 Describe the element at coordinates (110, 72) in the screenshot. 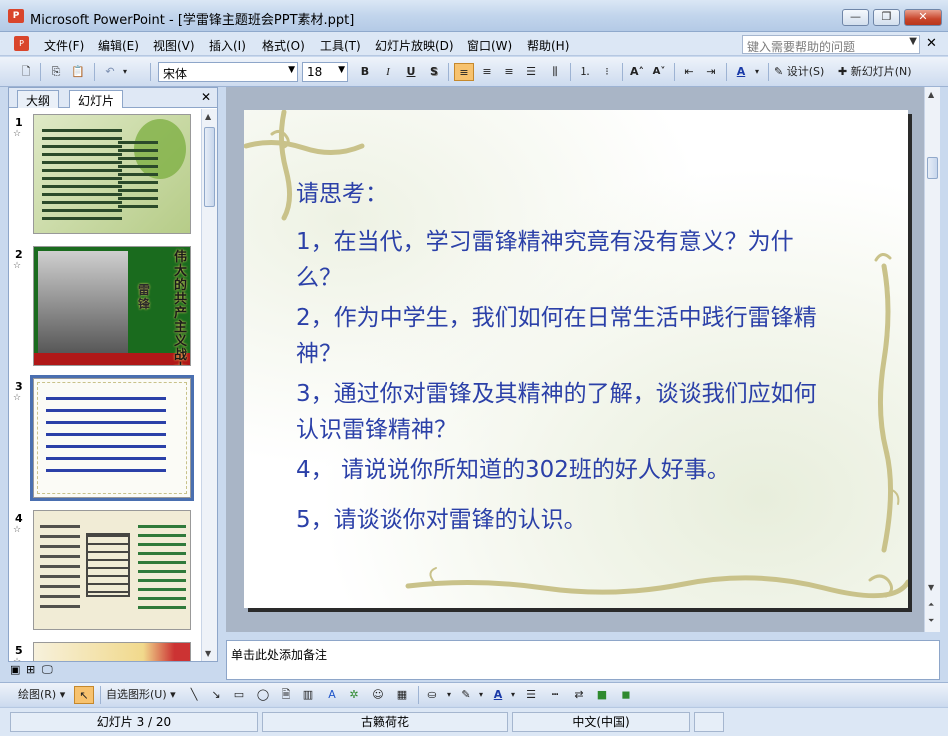

I see `undo-icon: ↶` at that location.